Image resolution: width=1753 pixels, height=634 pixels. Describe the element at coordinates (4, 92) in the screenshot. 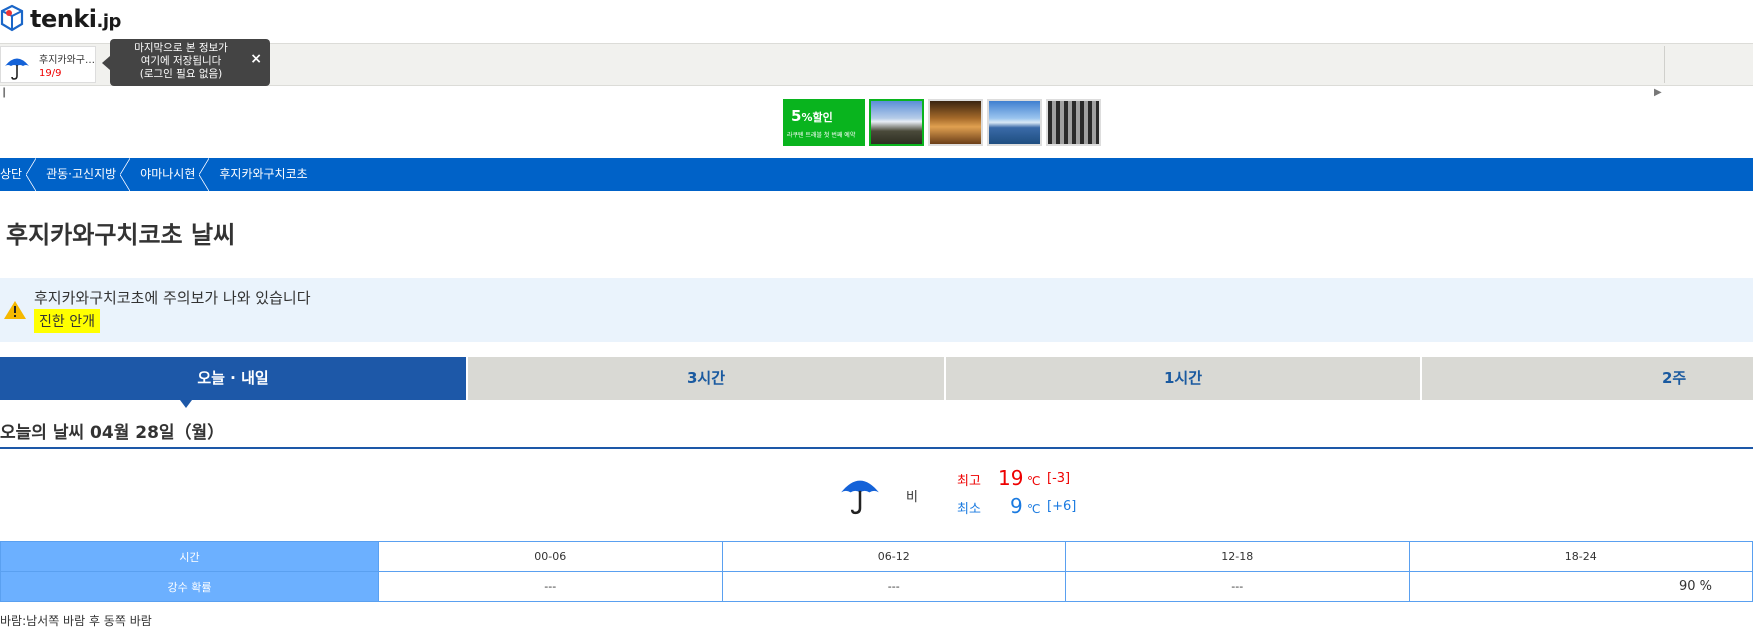

I see `scroll-left-icon: ❙` at that location.